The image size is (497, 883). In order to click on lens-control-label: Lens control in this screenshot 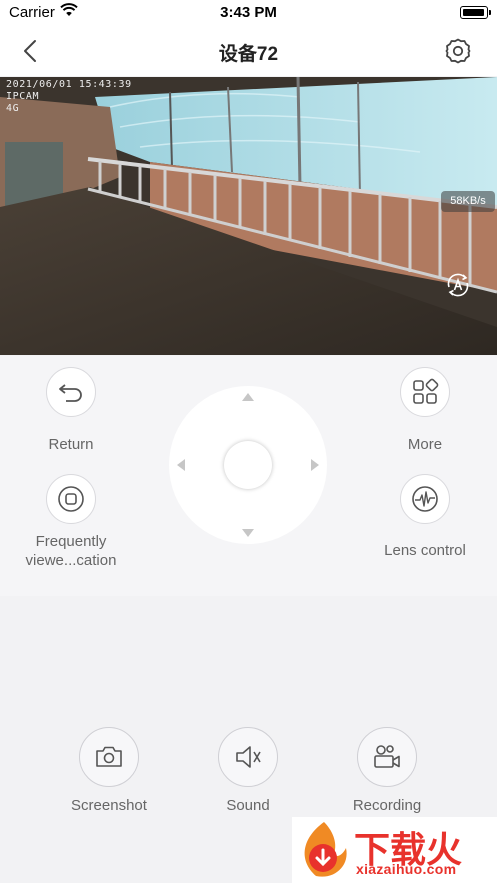, I will do `click(425, 550)`.